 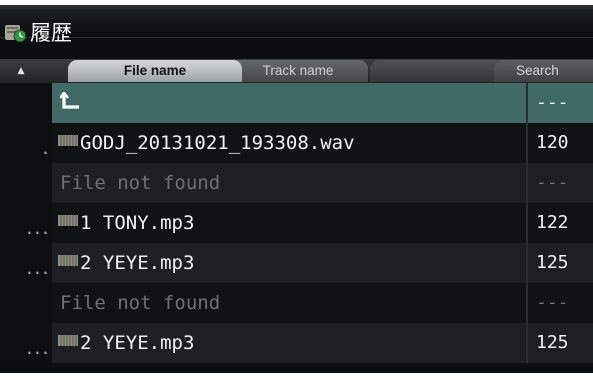 I want to click on file-name-cell: 1 TONY.mp3, so click(x=290, y=223).